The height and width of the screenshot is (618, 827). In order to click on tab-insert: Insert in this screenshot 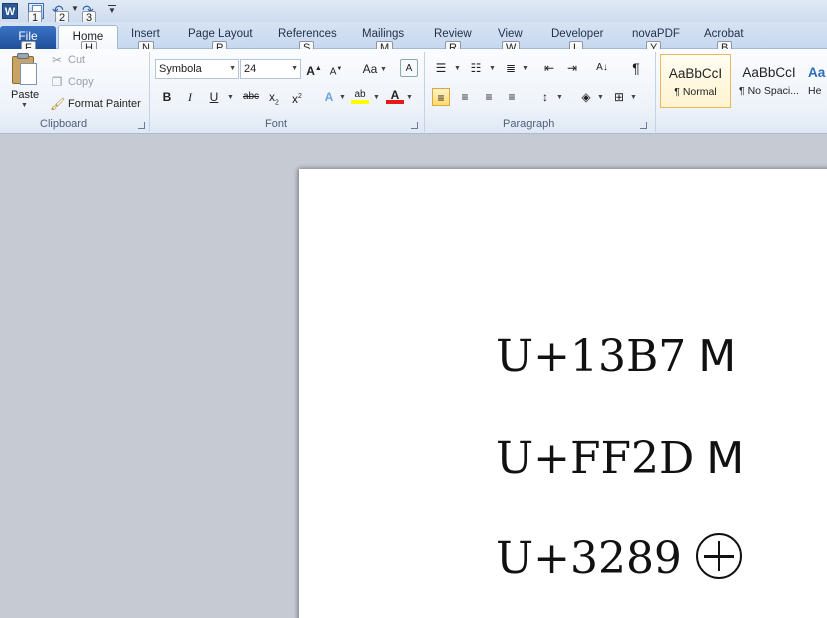, I will do `click(145, 34)`.